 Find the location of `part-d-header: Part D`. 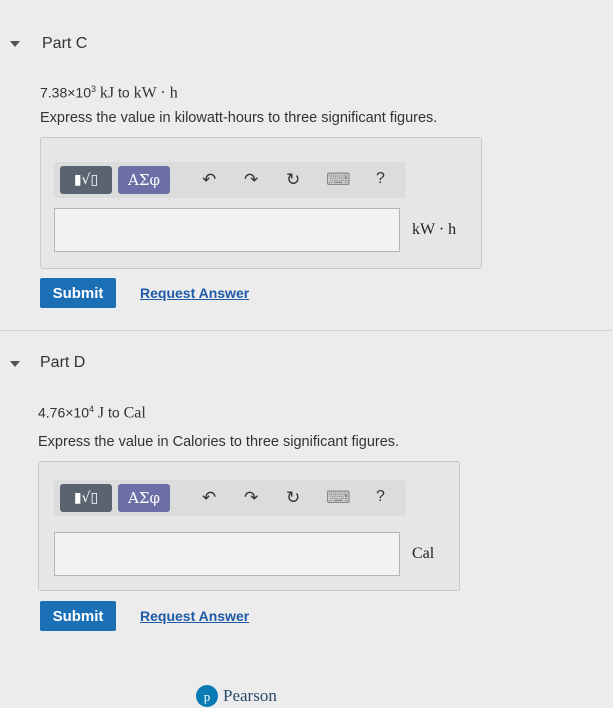

part-d-header: Part D is located at coordinates (306, 365).